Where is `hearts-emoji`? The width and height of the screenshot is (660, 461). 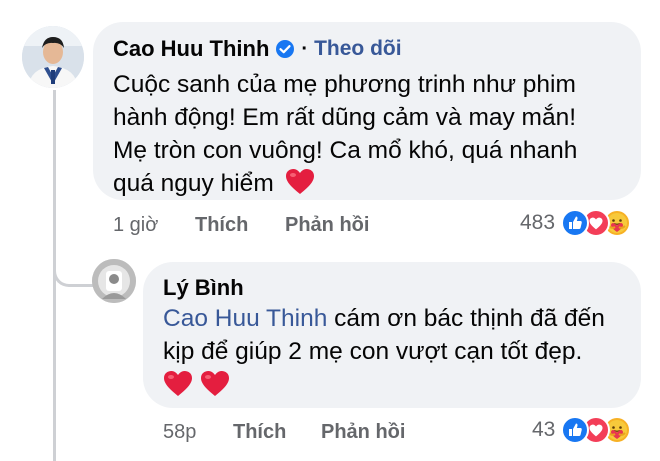
hearts-emoji is located at coordinates (388, 386).